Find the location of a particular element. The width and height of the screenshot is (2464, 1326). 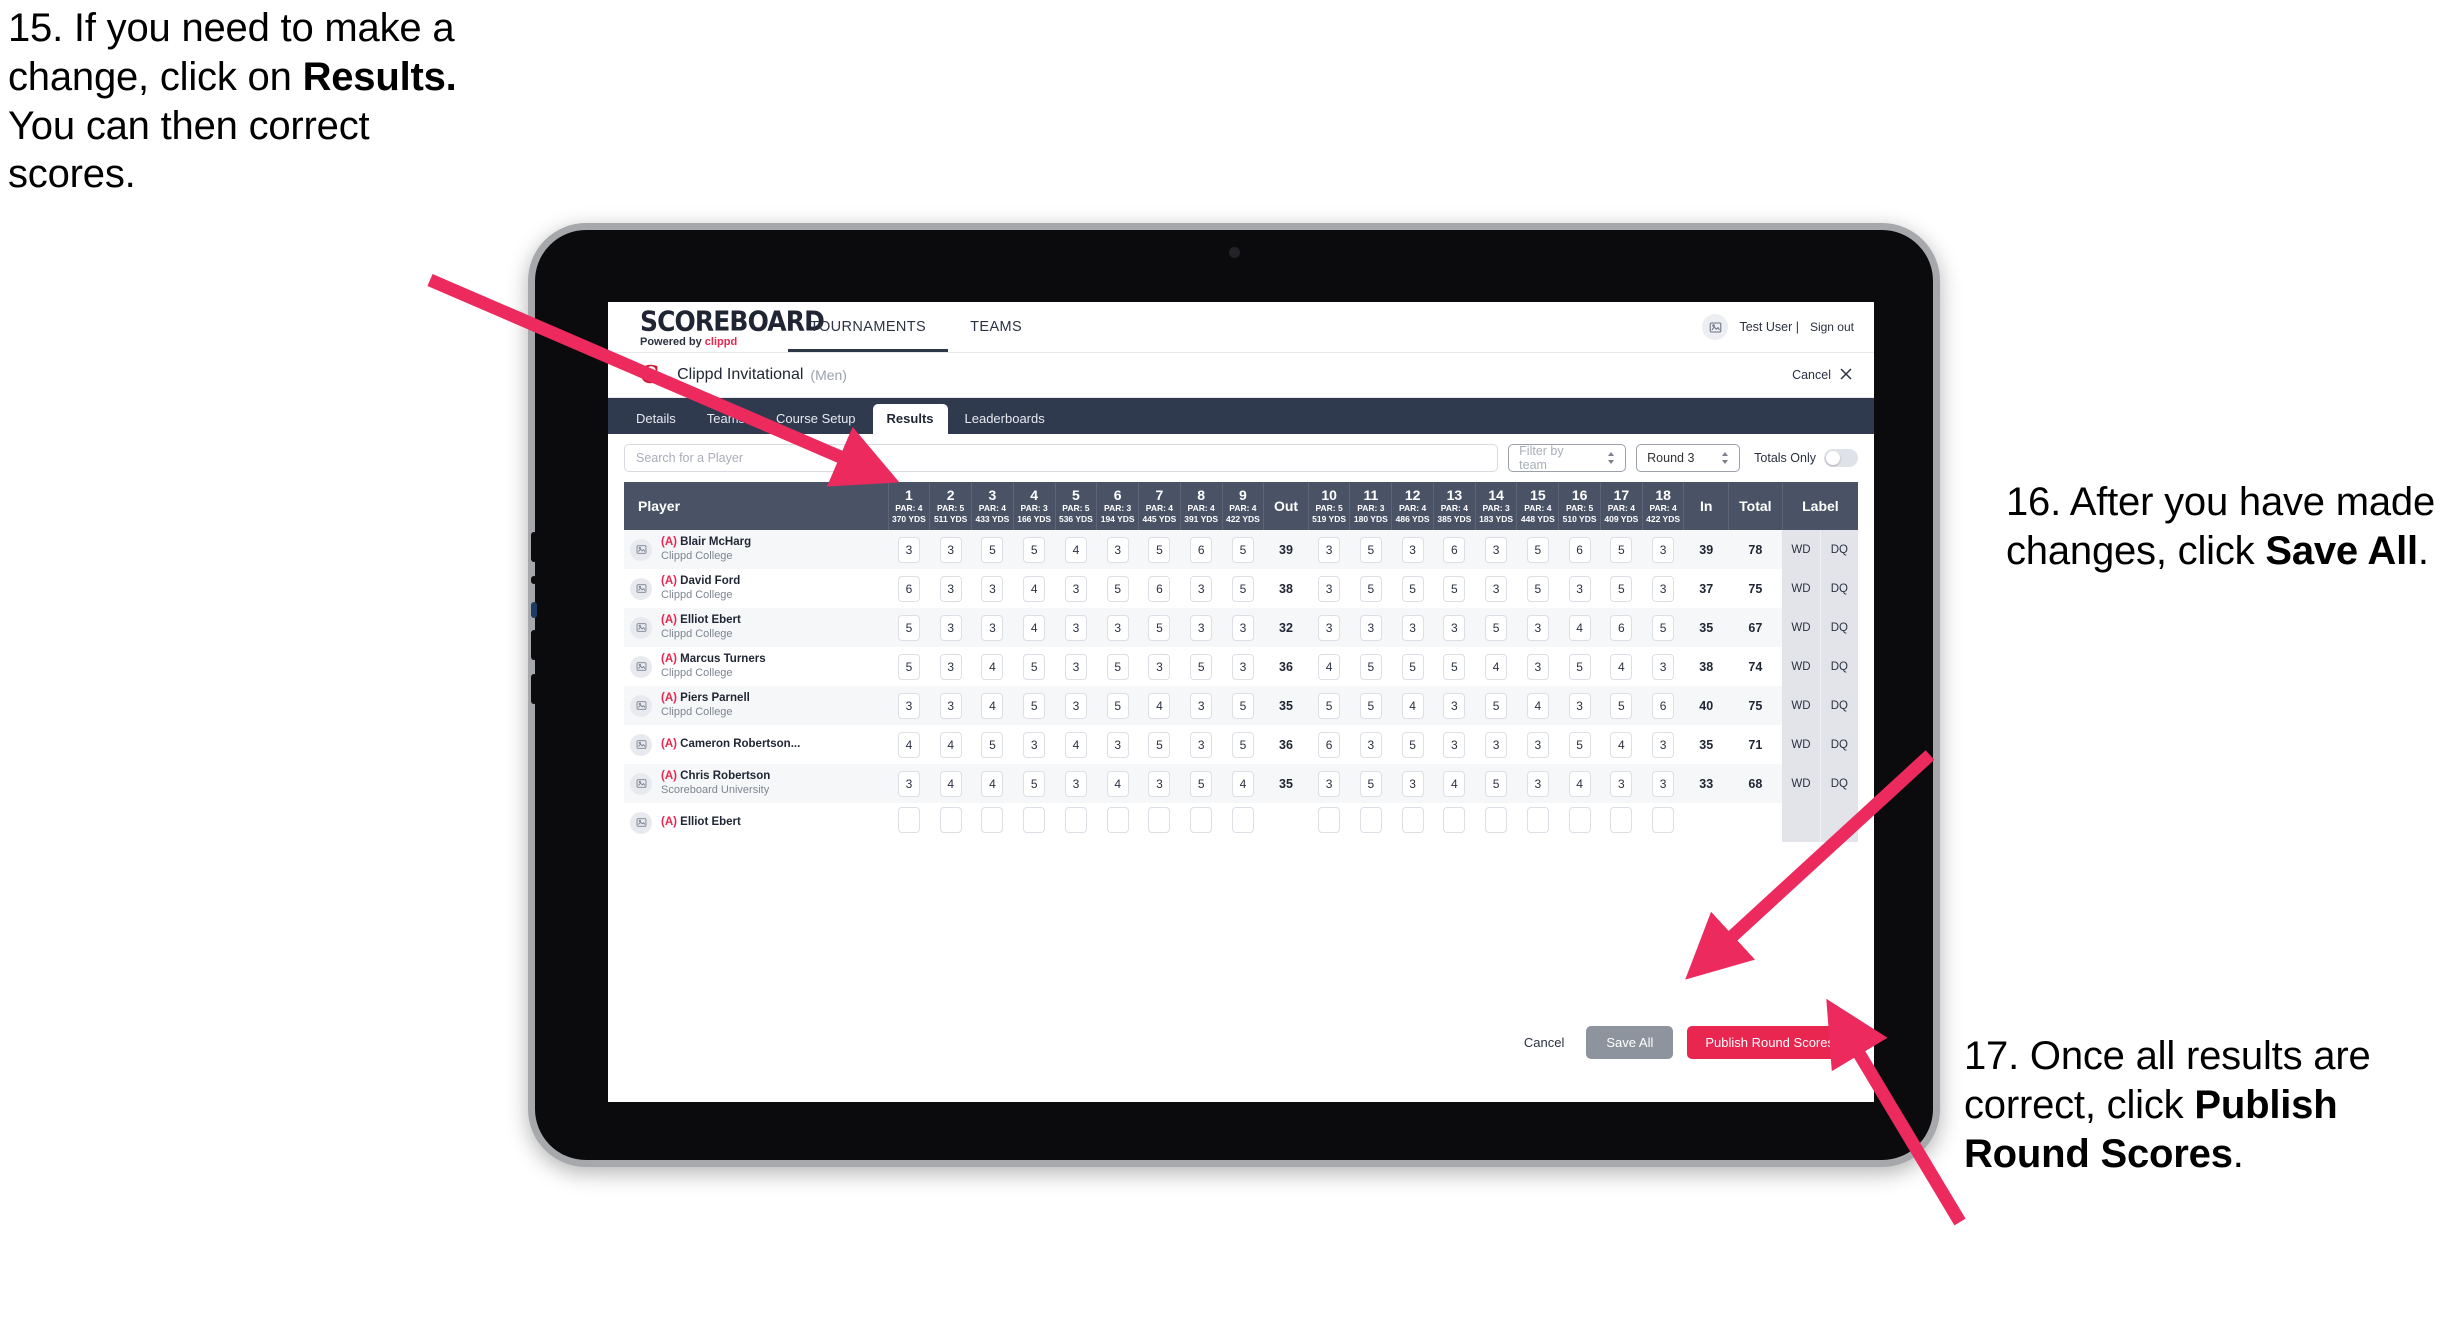

score-cell-hole-15: 5 is located at coordinates (1538, 549).